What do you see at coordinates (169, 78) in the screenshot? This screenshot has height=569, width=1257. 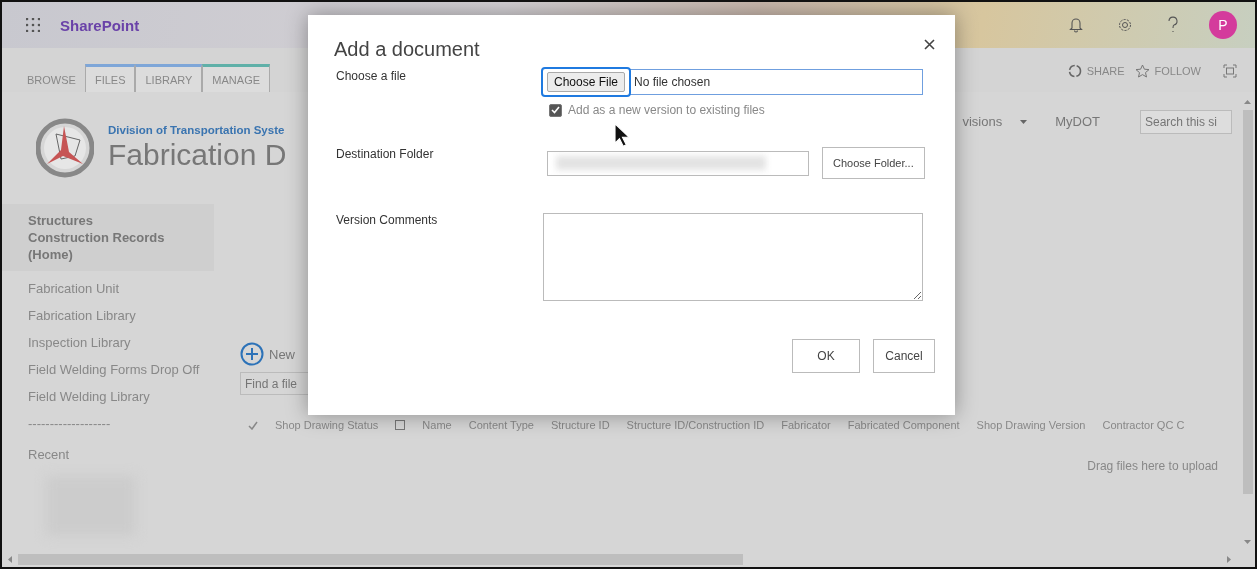 I see `ribbon-tab: LIBRARY` at bounding box center [169, 78].